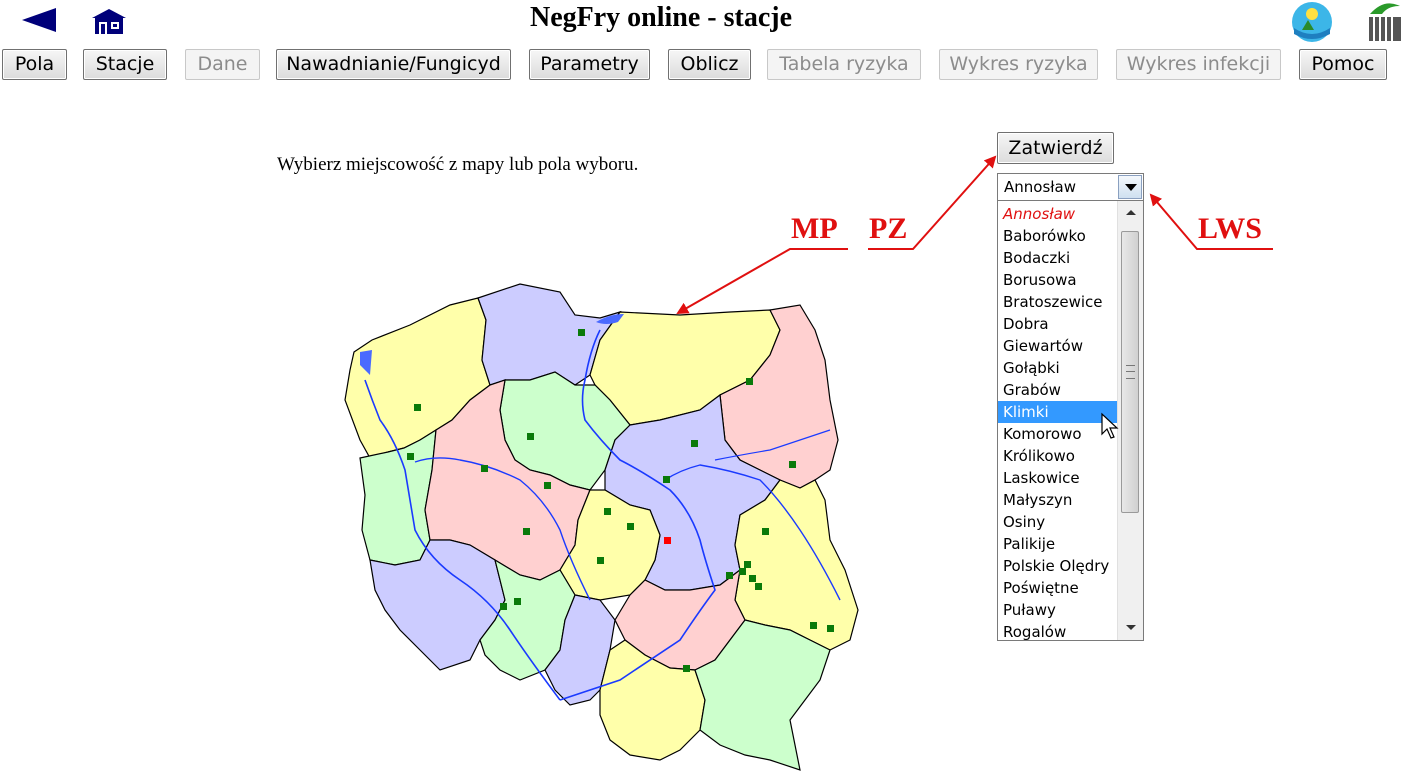 The height and width of the screenshot is (772, 1402). Describe the element at coordinates (1230, 228) in the screenshot. I see `annotation-label-lws: LWS` at that location.